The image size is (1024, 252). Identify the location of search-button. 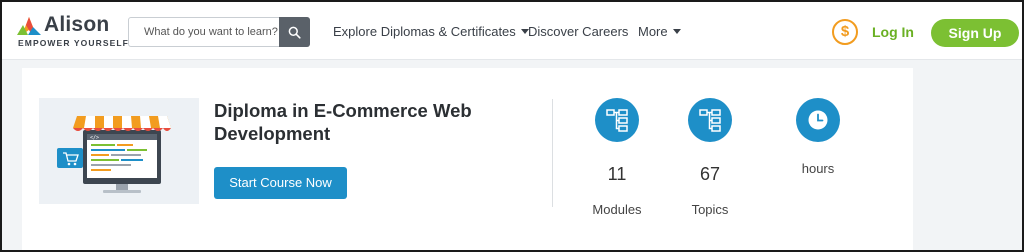
(294, 32).